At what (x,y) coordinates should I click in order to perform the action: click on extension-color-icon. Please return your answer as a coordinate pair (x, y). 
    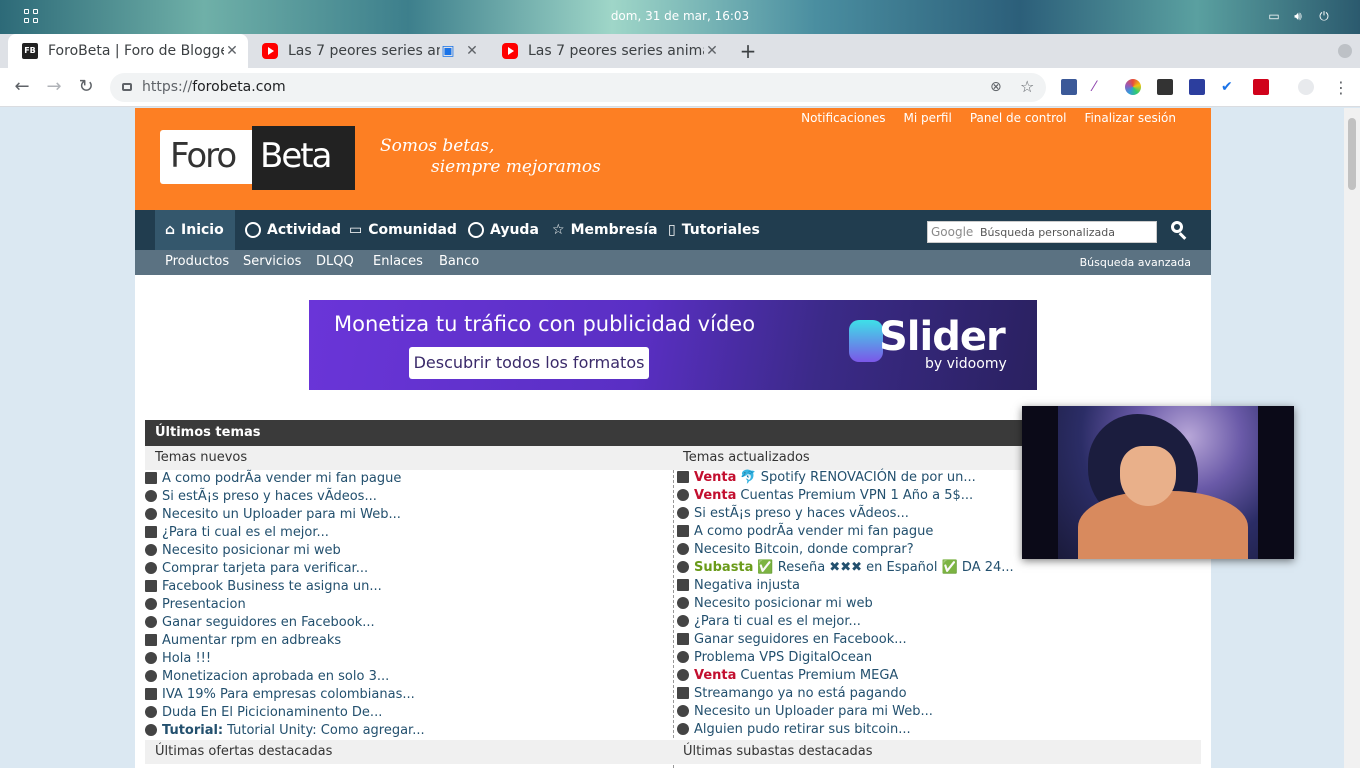
    Looking at the image, I should click on (1133, 87).